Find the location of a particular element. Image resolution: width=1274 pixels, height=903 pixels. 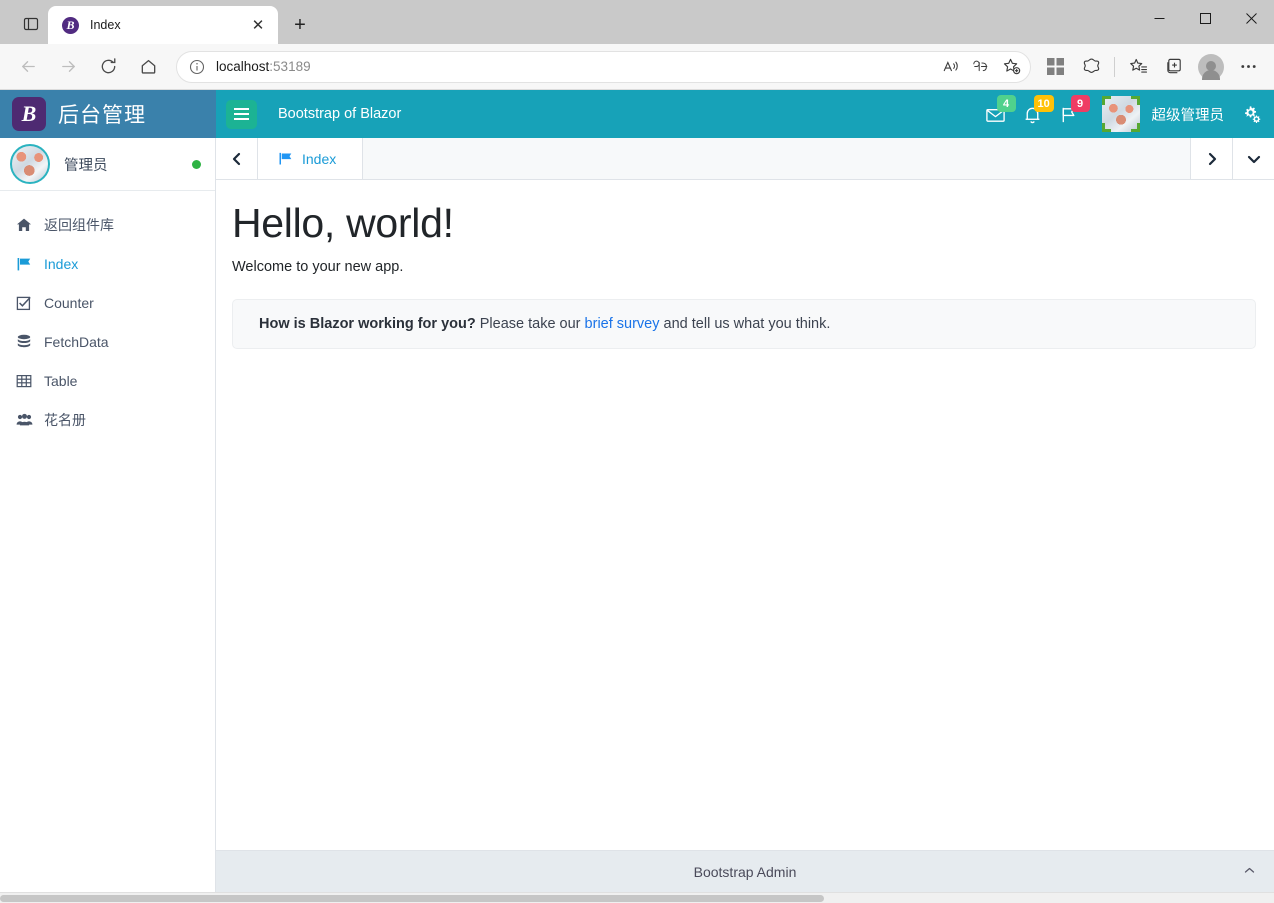

sidebar-avatar is located at coordinates (30, 164).